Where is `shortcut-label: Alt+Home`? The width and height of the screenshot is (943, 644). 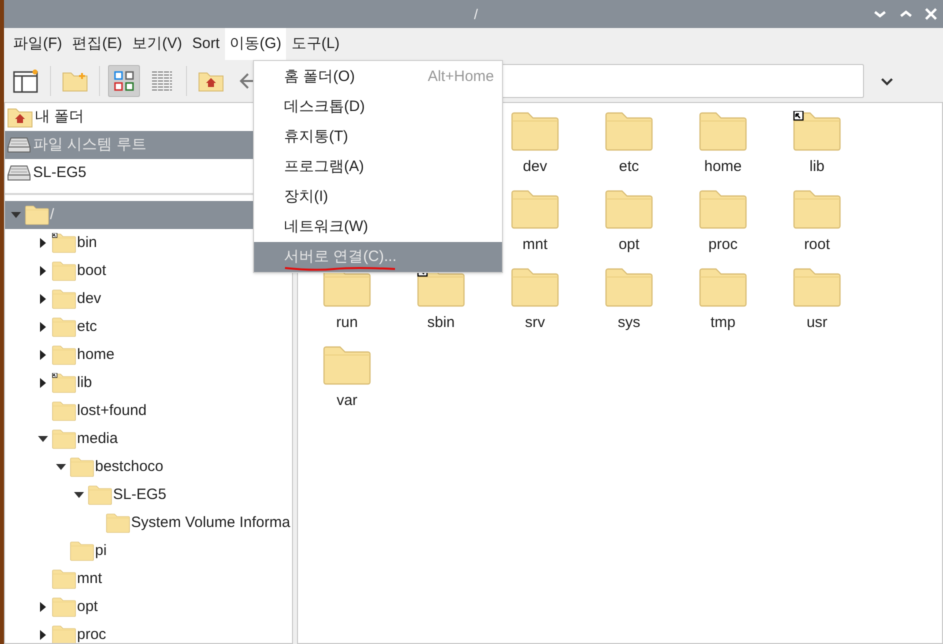
shortcut-label: Alt+Home is located at coordinates (461, 76).